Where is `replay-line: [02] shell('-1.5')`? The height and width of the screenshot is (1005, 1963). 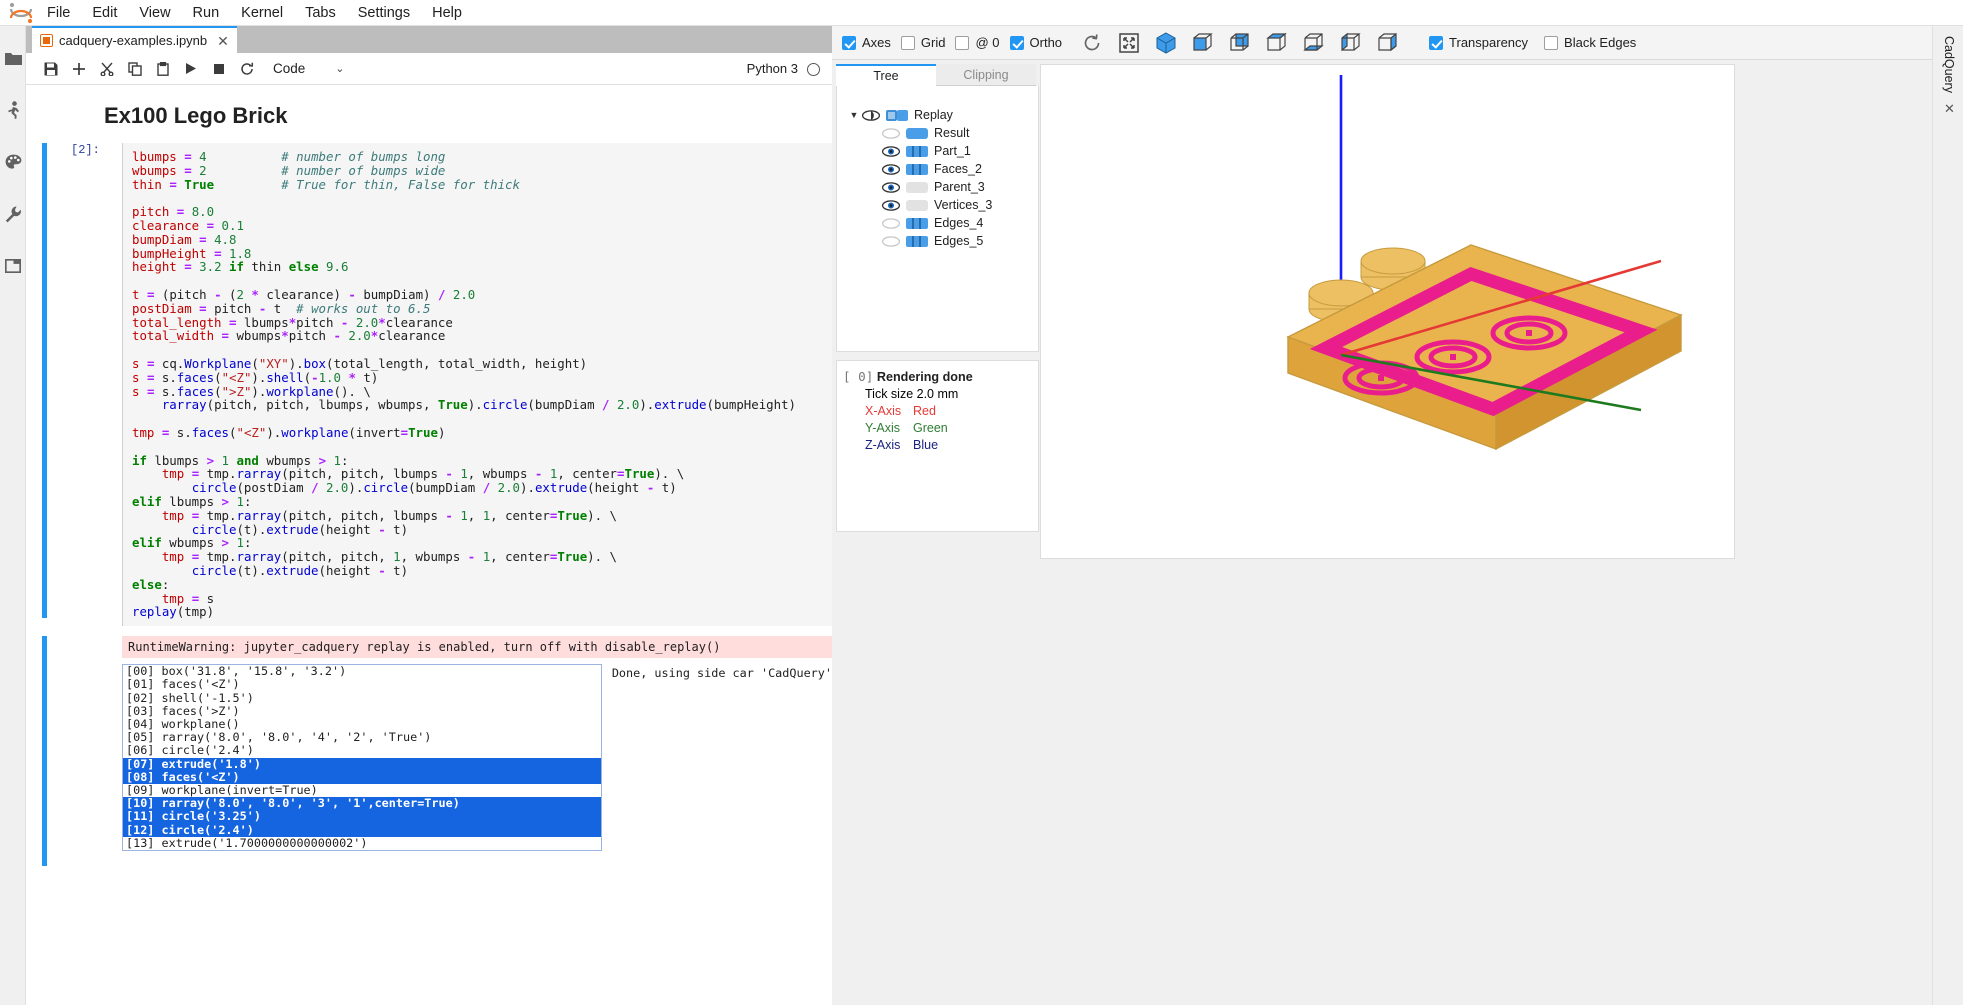 replay-line: [02] shell('-1.5') is located at coordinates (362, 698).